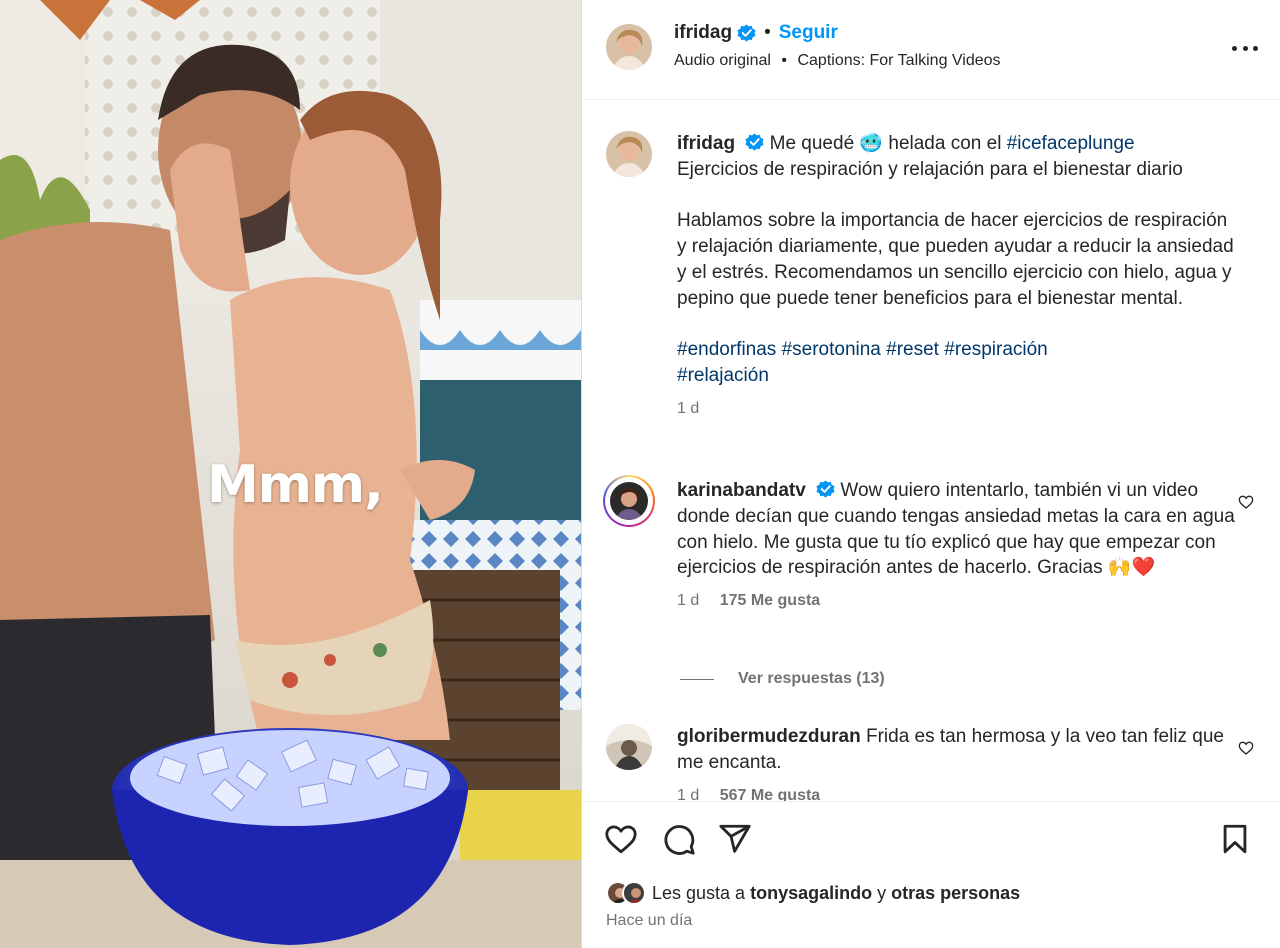 The width and height of the screenshot is (1280, 948). What do you see at coordinates (735, 839) in the screenshot?
I see `share-icon` at bounding box center [735, 839].